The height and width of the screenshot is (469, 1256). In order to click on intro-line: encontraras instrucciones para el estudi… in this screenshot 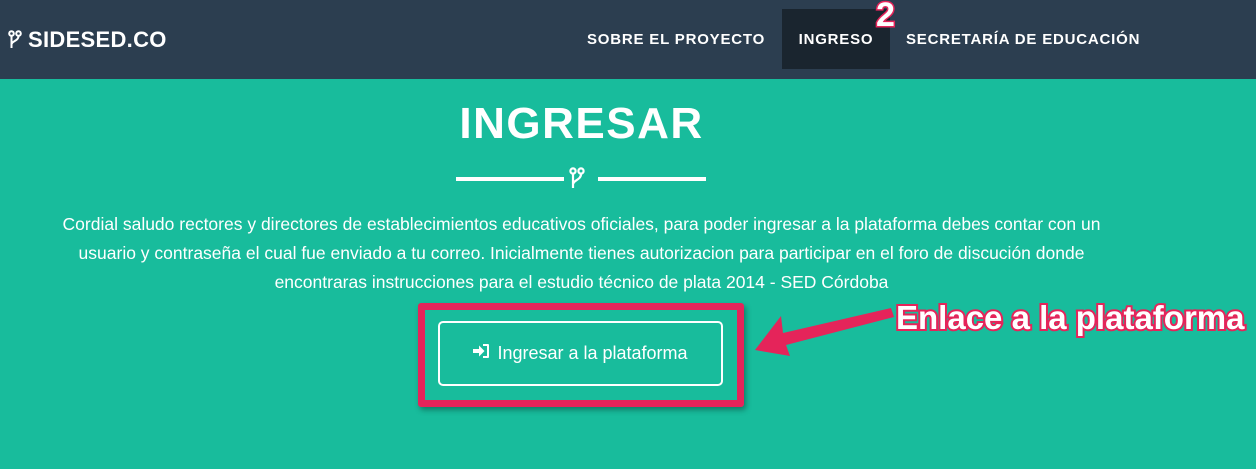, I will do `click(581, 282)`.